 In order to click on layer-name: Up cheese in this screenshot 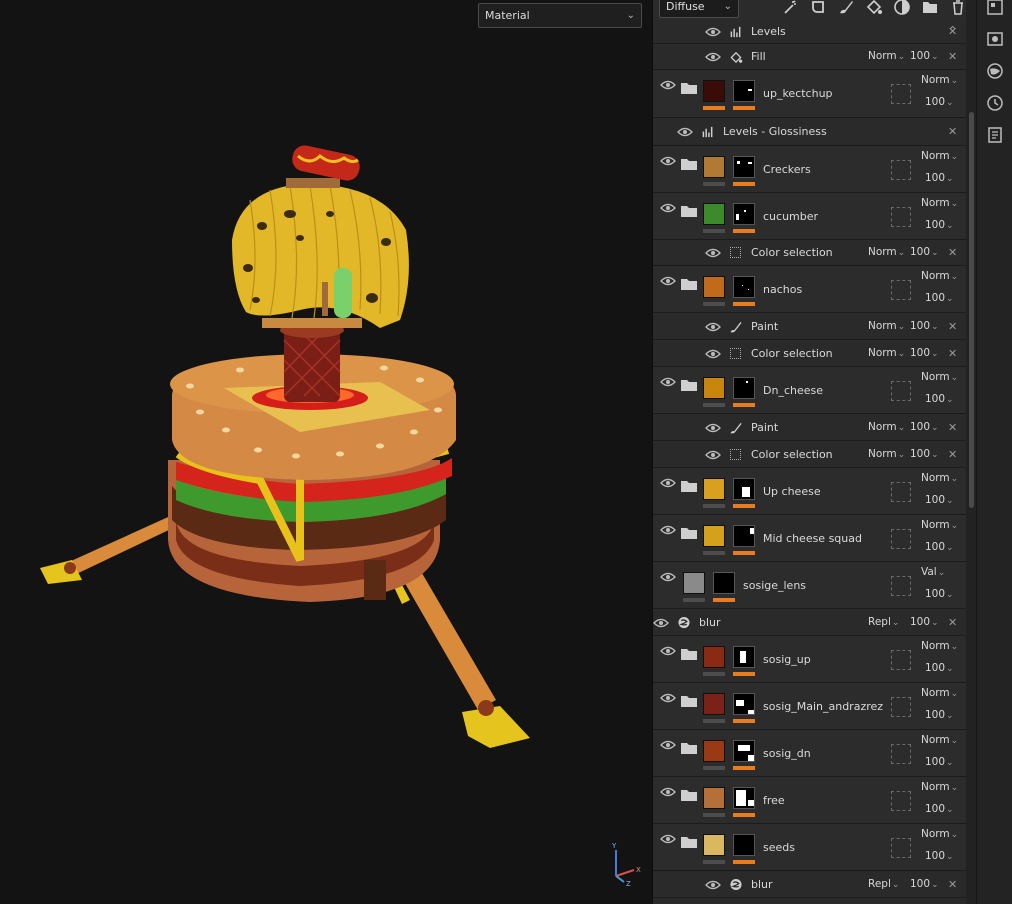, I will do `click(792, 491)`.